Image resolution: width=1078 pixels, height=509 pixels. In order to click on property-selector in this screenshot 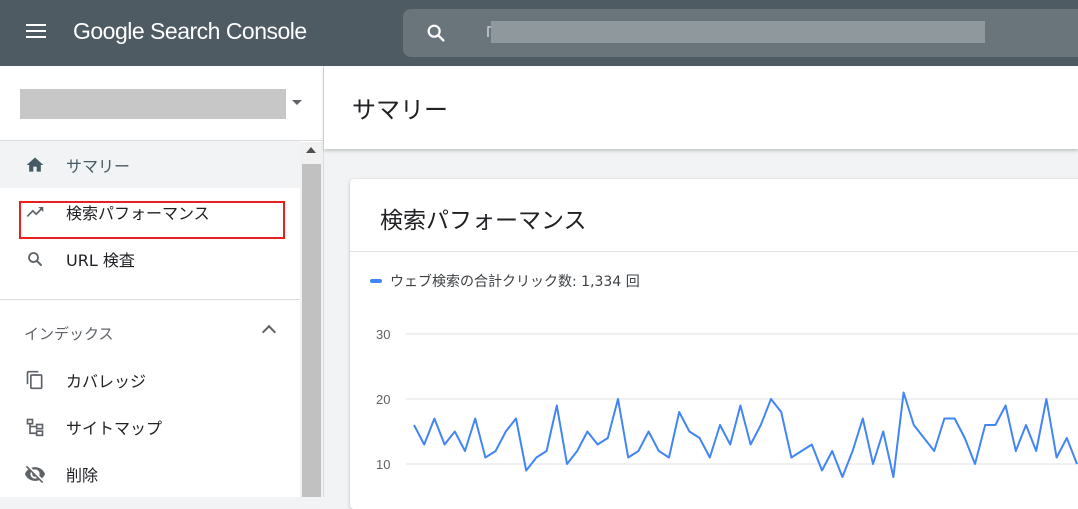, I will do `click(161, 103)`.